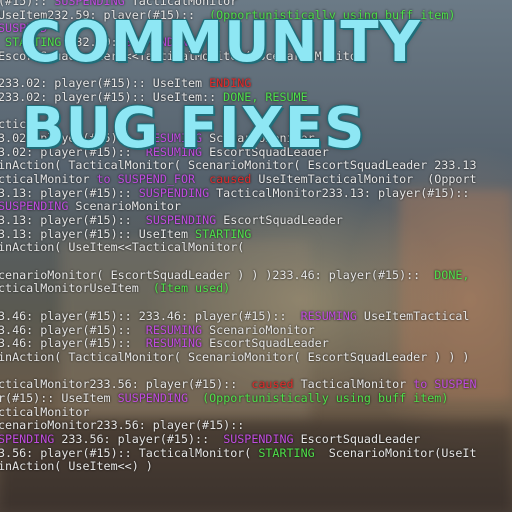 The height and width of the screenshot is (512, 512). What do you see at coordinates (59, 397) in the screenshot?
I see `console-segment: r(#15):: UseItem` at bounding box center [59, 397].